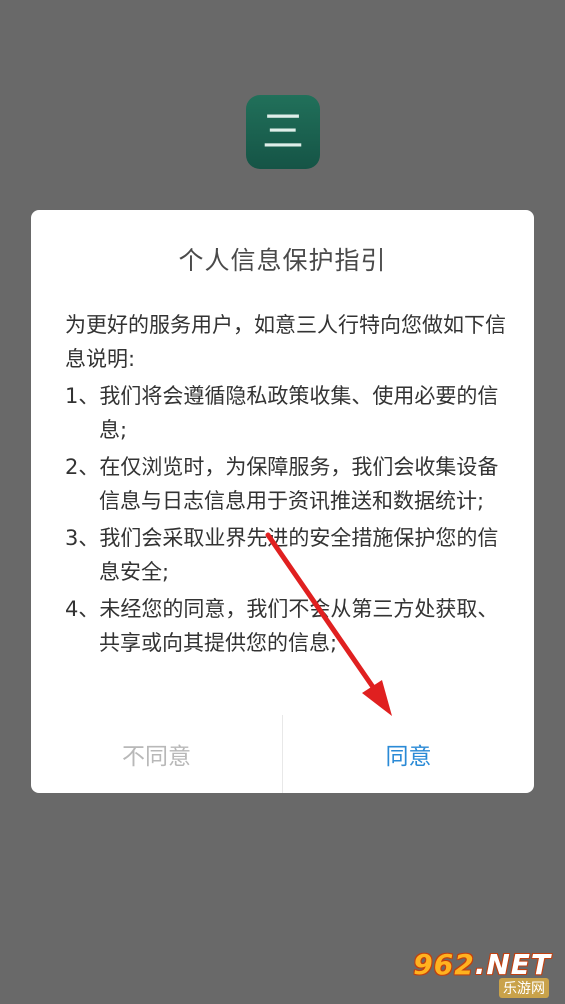 This screenshot has height=1004, width=565. I want to click on watermark-logo: 962.NET, so click(482, 964).